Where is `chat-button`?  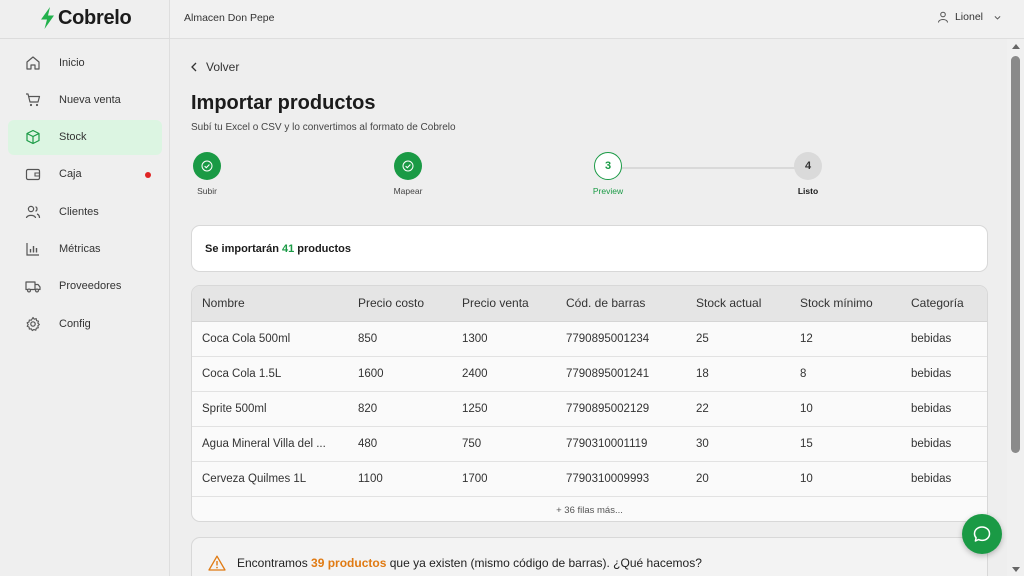 chat-button is located at coordinates (982, 534).